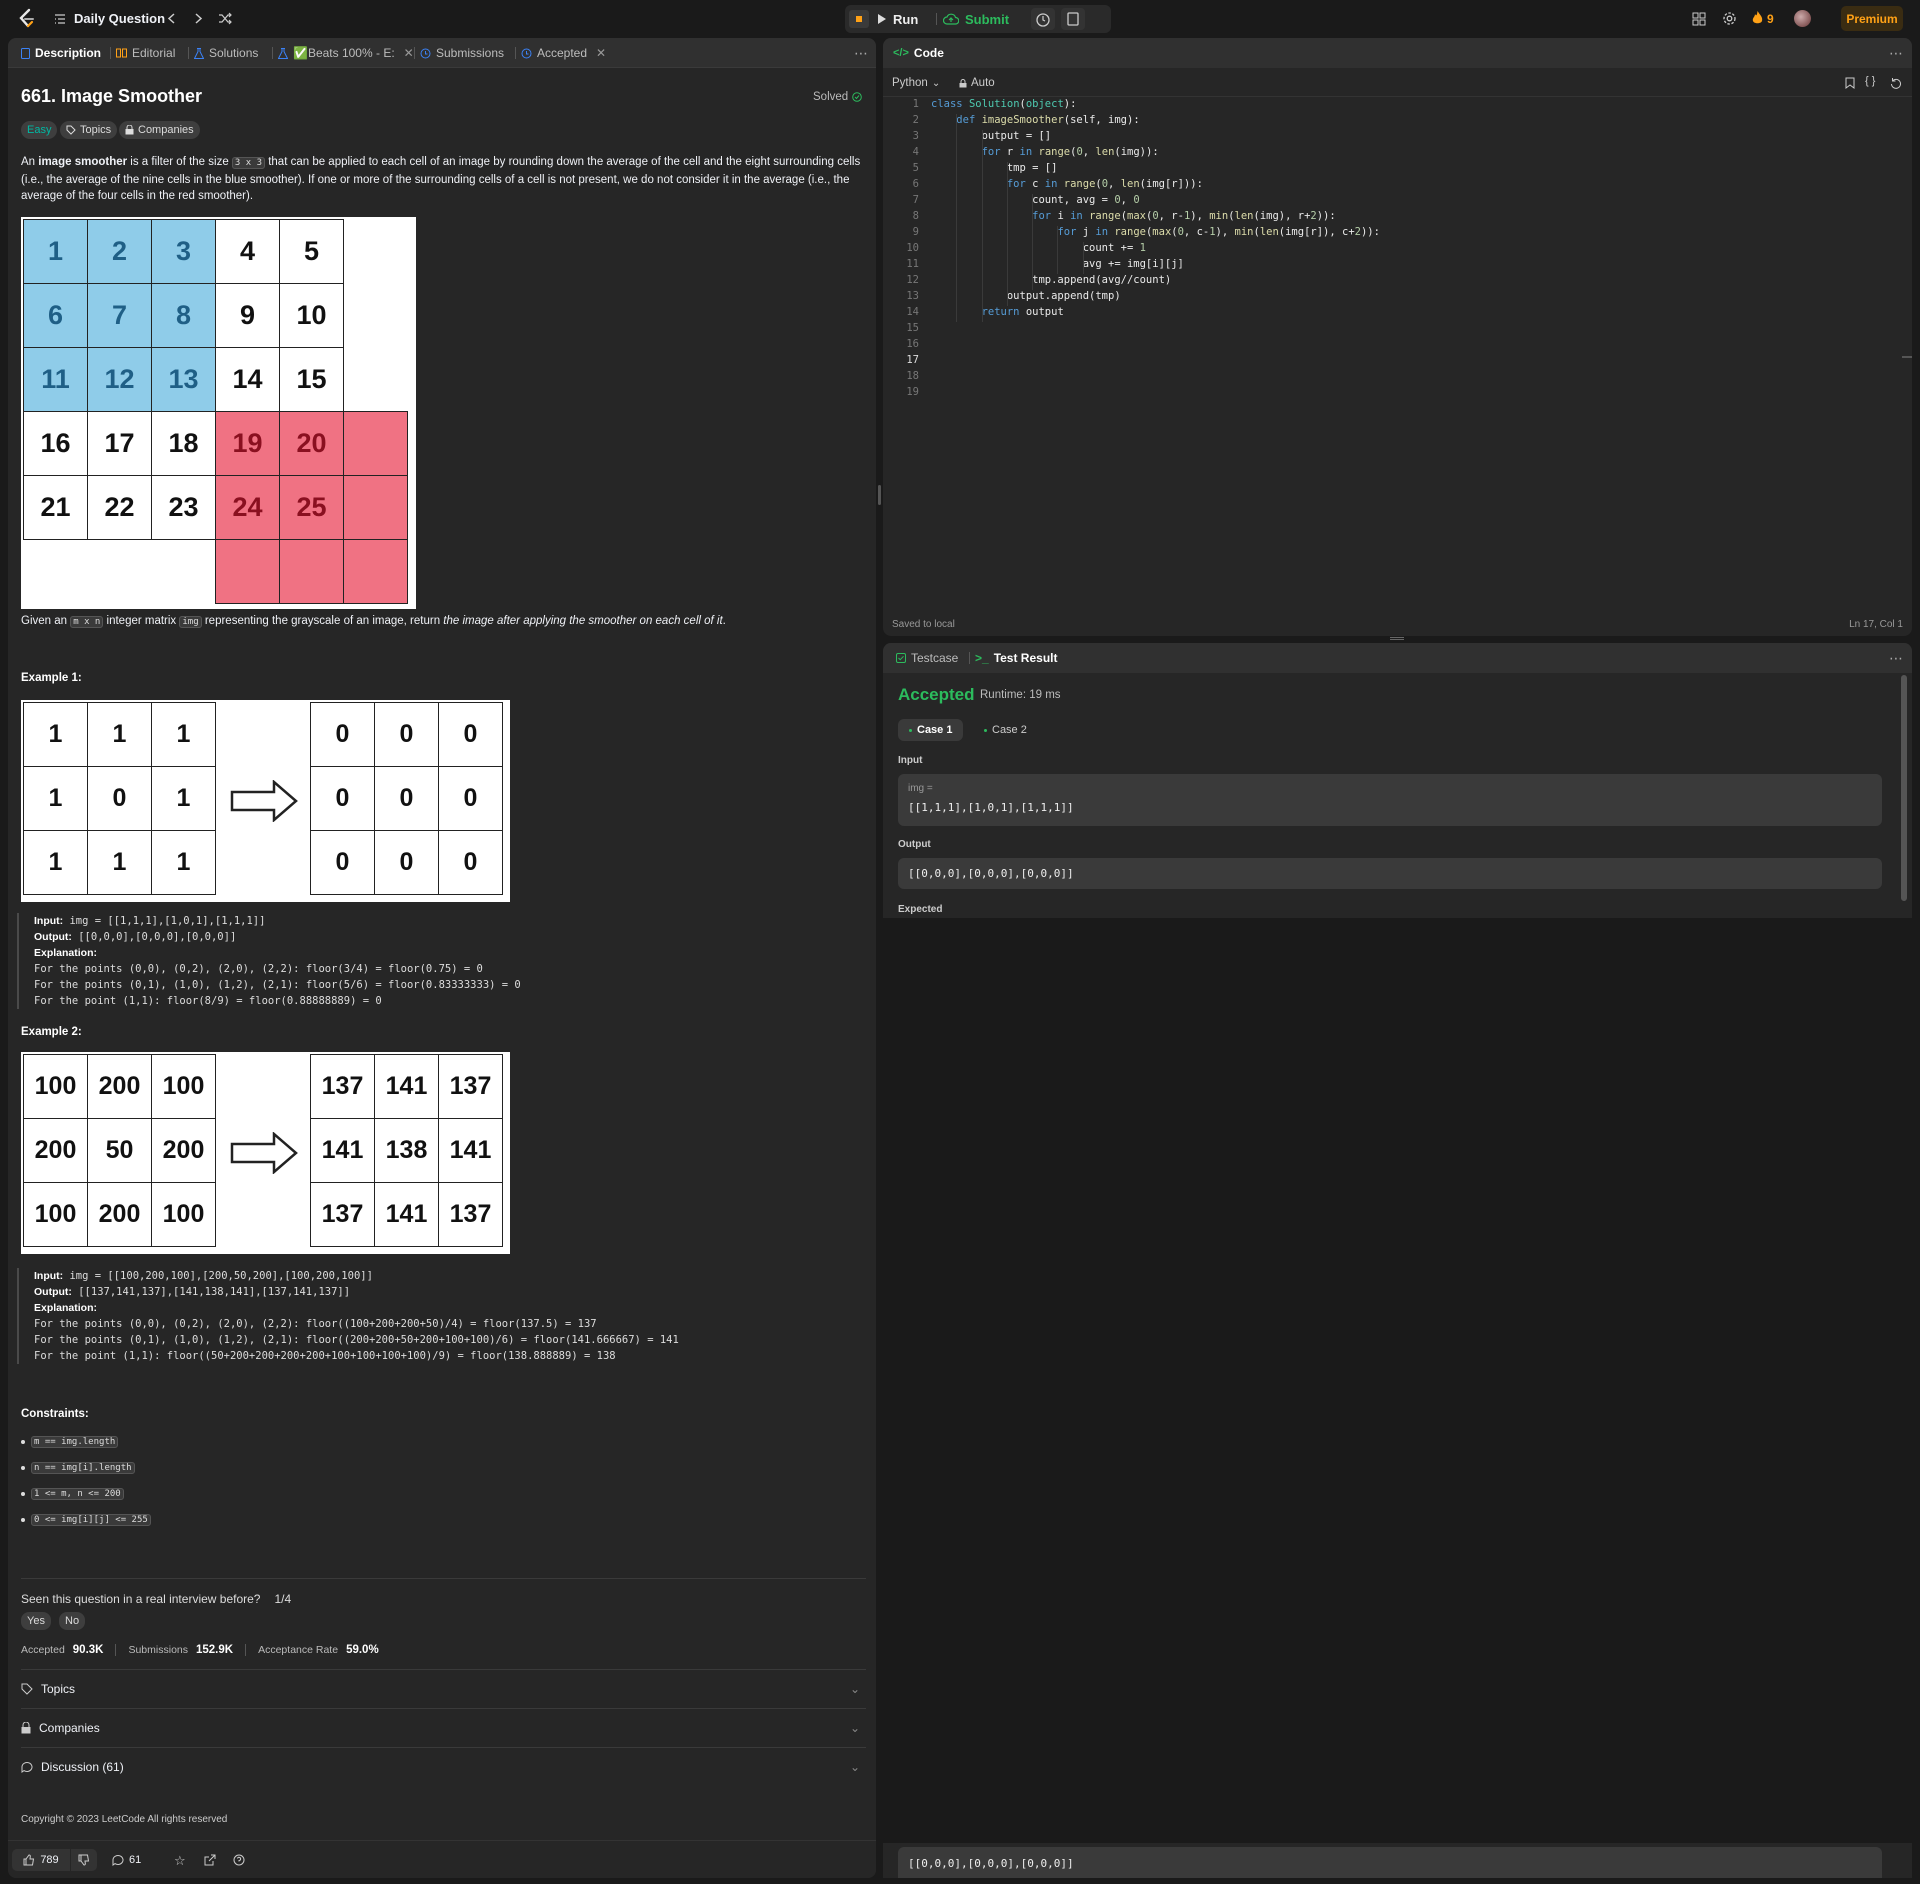 The image size is (1920, 1884). Describe the element at coordinates (1390, 1862) in the screenshot. I see `expected-box: [[0,0,0],[0,0,0],[0,0,0]]` at that location.